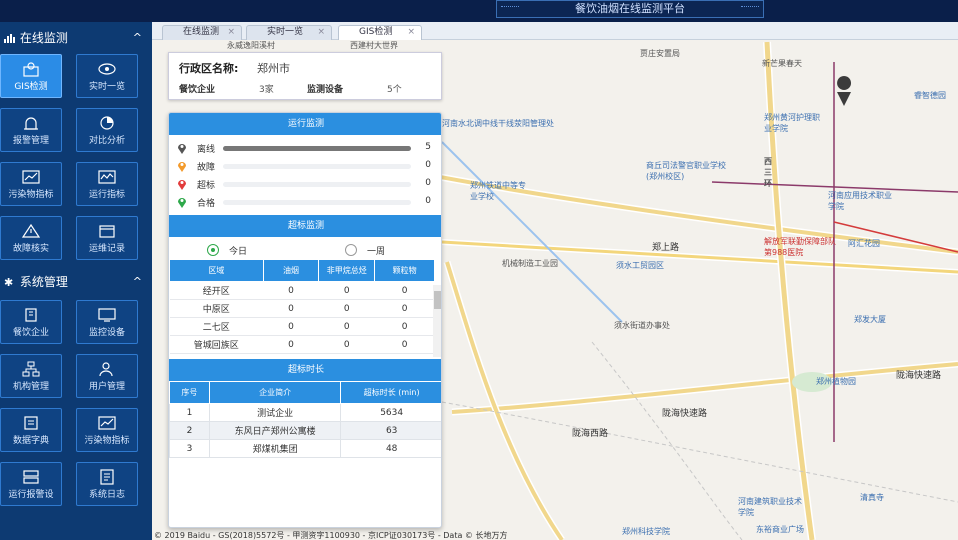 Image resolution: width=958 pixels, height=540 pixels. What do you see at coordinates (206, 186) in the screenshot?
I see `stat-label: 超标` at bounding box center [206, 186].